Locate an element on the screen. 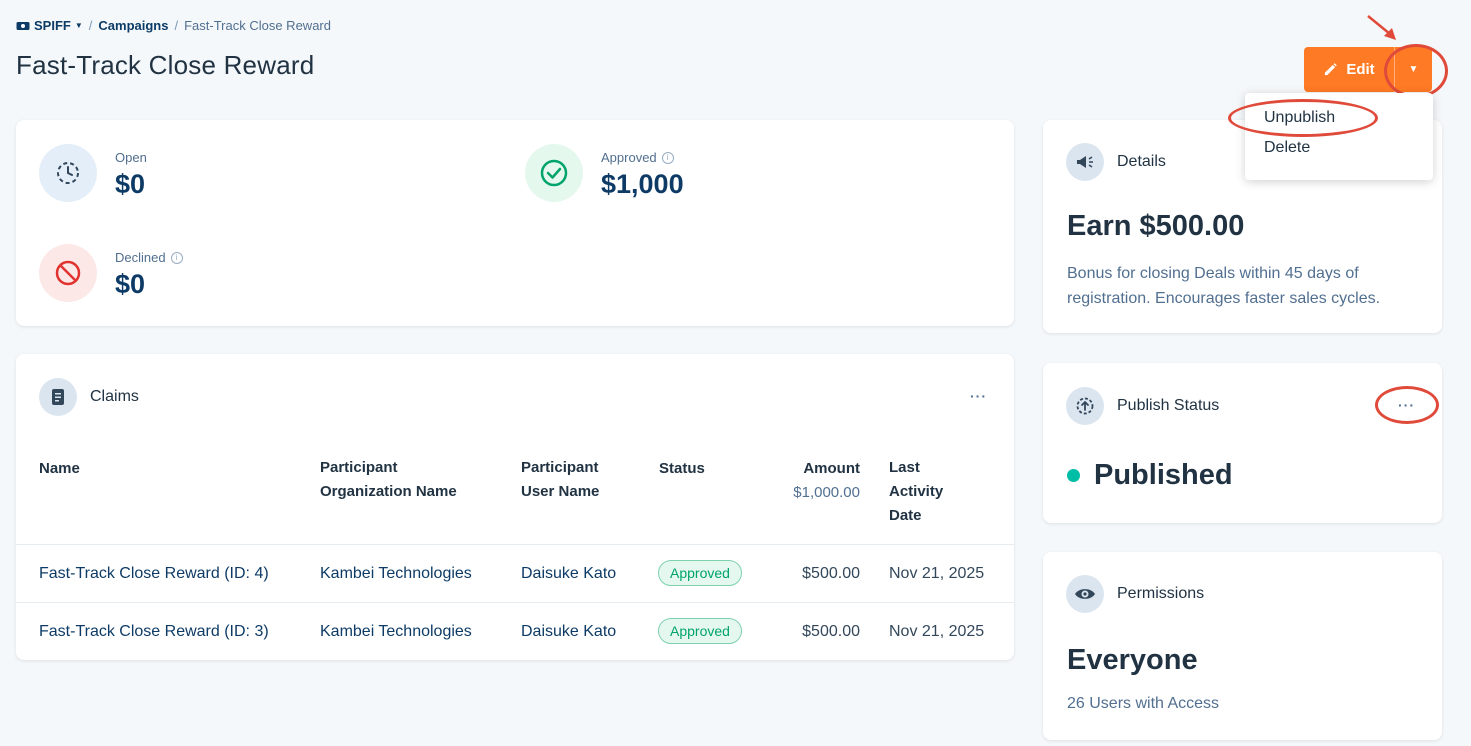 This screenshot has width=1471, height=746. stat-declined-label: Declined is located at coordinates (140, 257).